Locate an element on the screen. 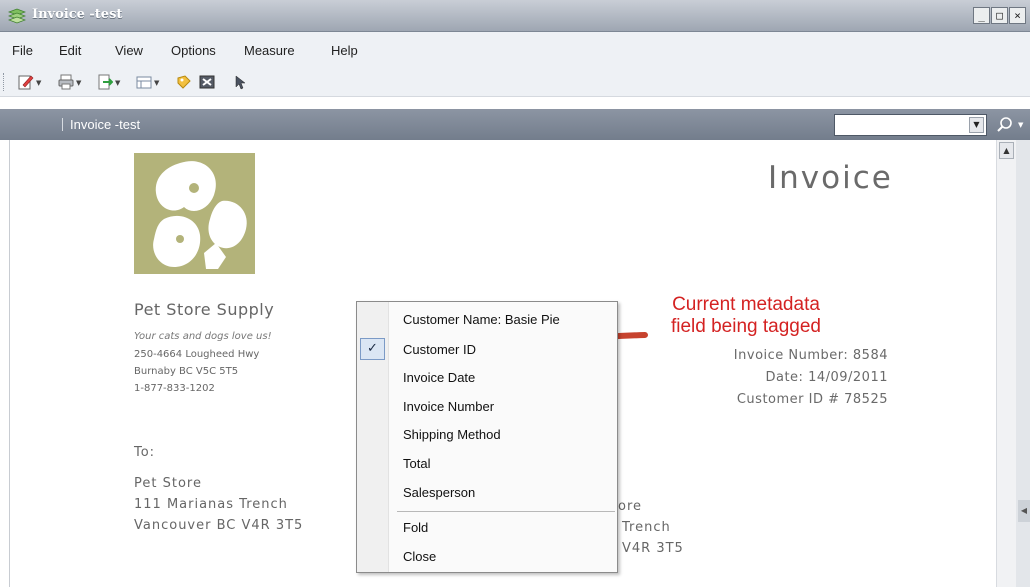 This screenshot has width=1030, height=587. company-address-line: Burnaby BC V5C 5T5 is located at coordinates (186, 371).